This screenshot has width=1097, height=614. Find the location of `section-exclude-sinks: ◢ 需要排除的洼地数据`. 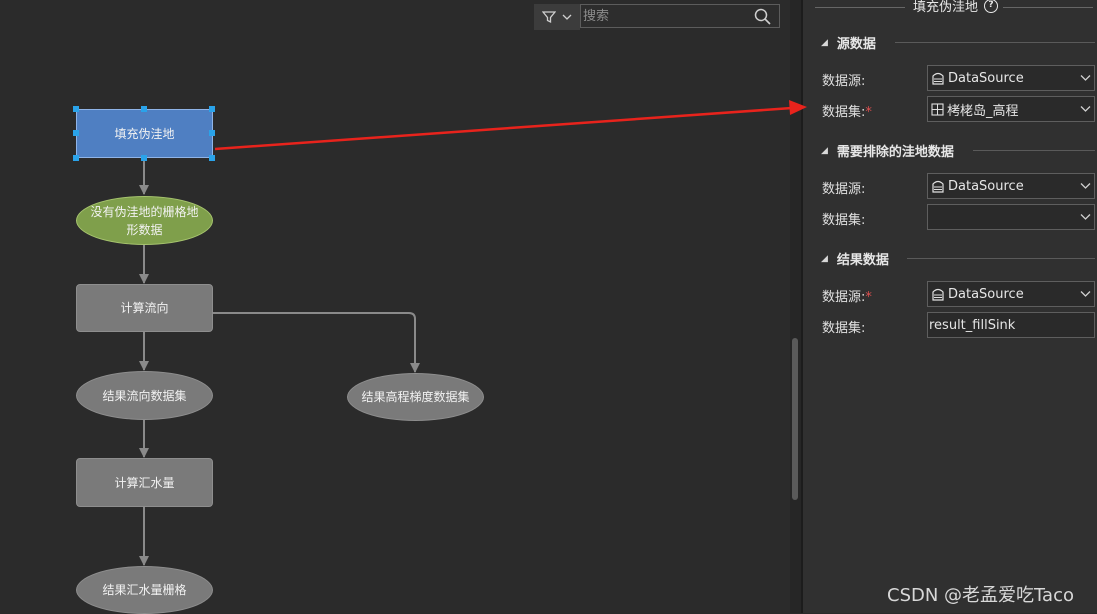

section-exclude-sinks: ◢ 需要排除的洼地数据 is located at coordinates (887, 150).